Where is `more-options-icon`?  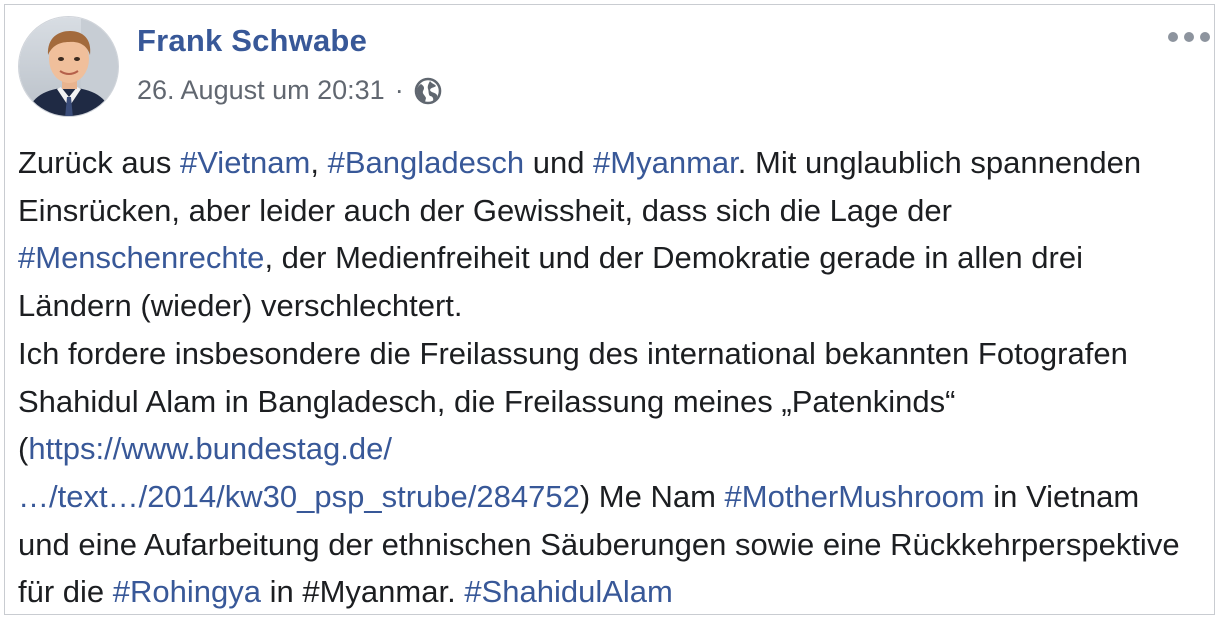 more-options-icon is located at coordinates (1189, 37).